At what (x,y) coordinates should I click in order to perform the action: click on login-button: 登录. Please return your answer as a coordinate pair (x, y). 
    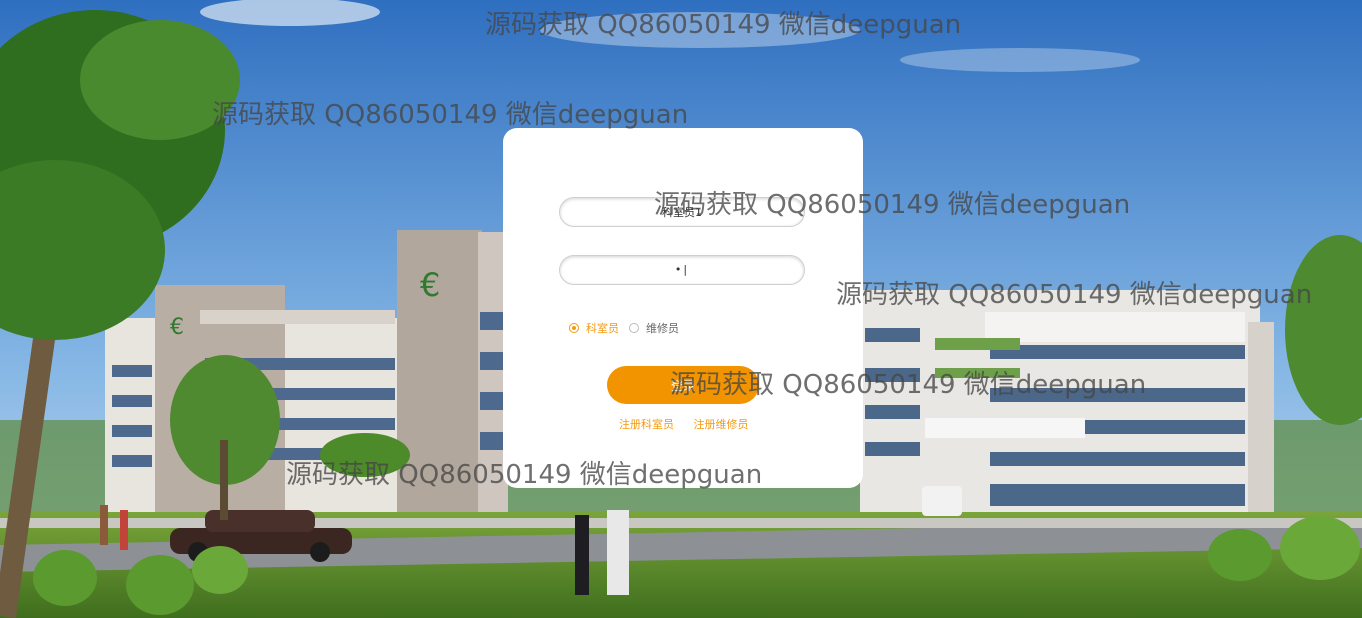
    Looking at the image, I should click on (683, 385).